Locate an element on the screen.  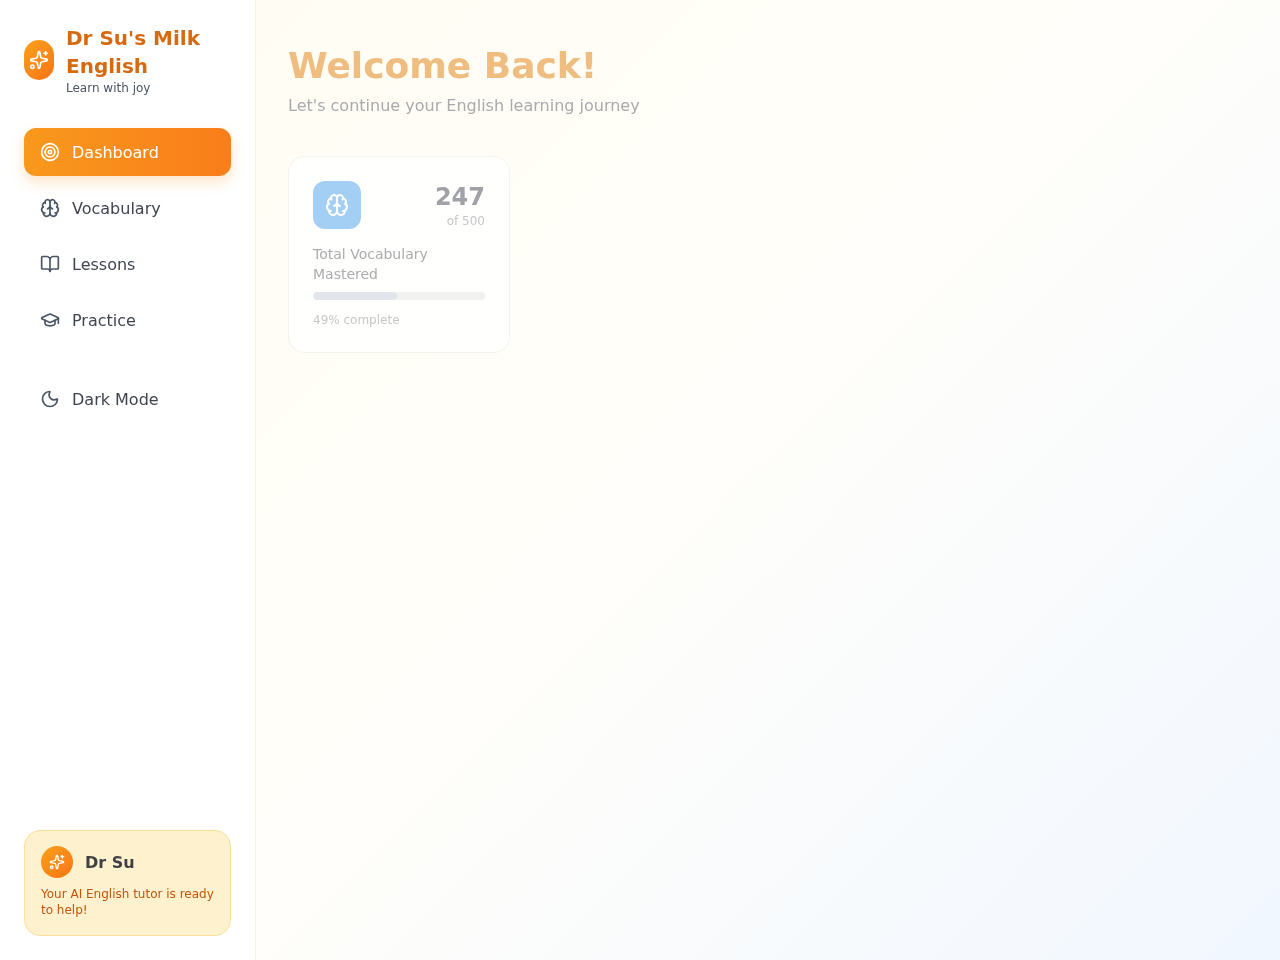
target-icon is located at coordinates (50, 152).